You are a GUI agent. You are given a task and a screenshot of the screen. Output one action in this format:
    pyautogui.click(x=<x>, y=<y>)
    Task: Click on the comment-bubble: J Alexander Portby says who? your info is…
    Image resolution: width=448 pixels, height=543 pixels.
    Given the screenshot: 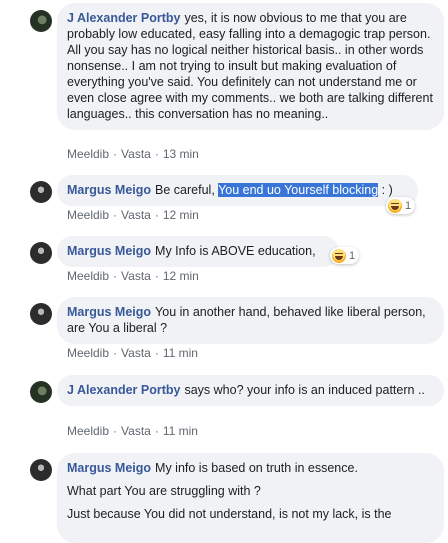 What is the action you would take?
    pyautogui.click(x=250, y=390)
    